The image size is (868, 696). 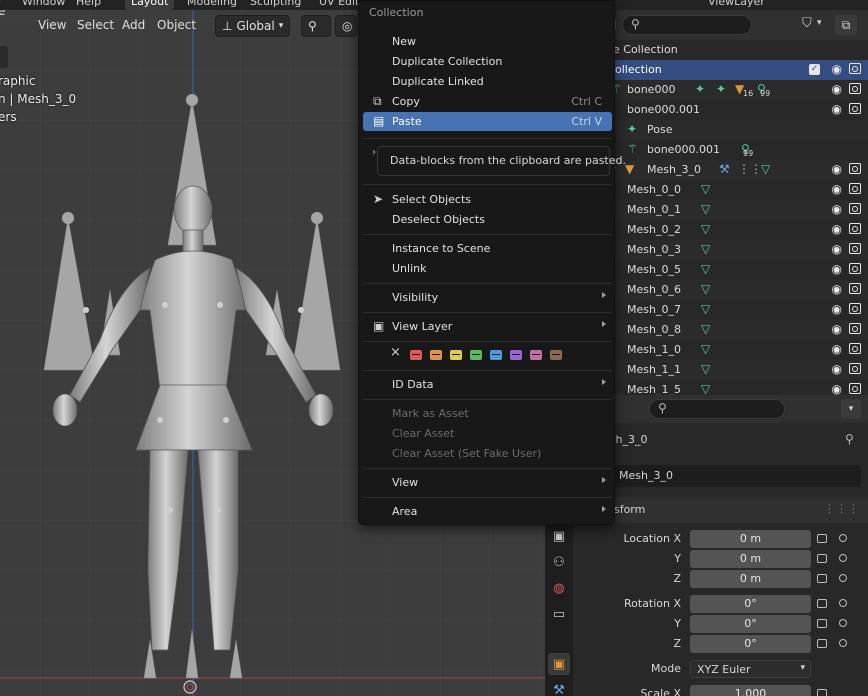 What do you see at coordinates (88, 4) in the screenshot?
I see `menu-help: Help` at bounding box center [88, 4].